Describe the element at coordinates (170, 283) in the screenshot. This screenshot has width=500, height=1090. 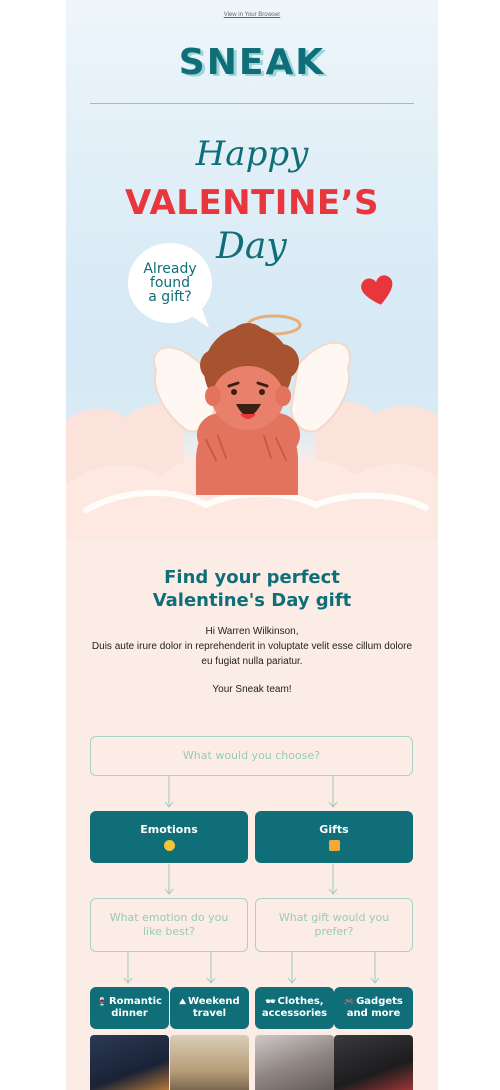
I see `bubble-line-2: found` at that location.